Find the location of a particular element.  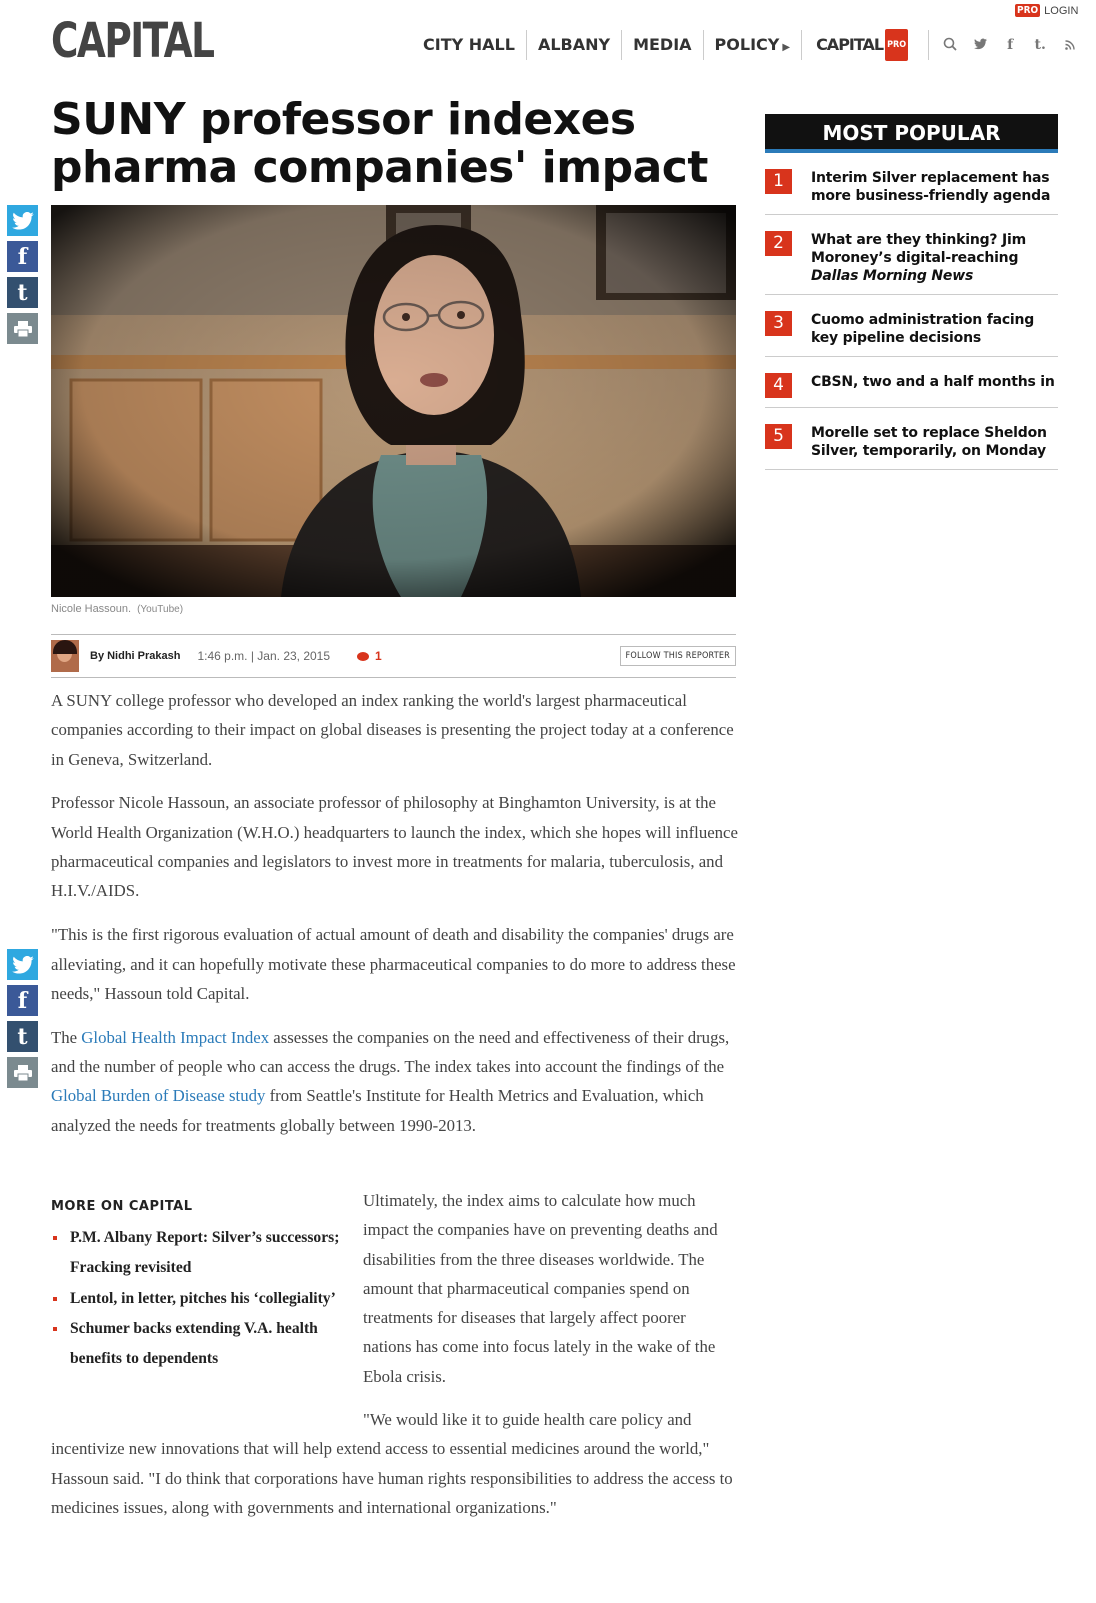

comment-count: 1 is located at coordinates (369, 656).